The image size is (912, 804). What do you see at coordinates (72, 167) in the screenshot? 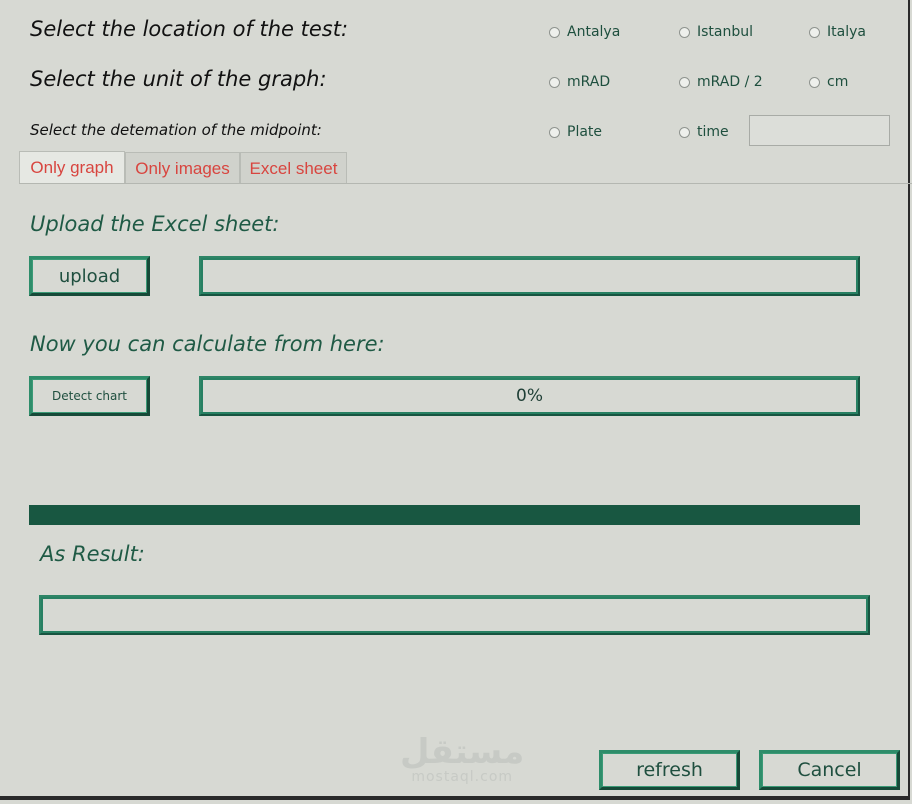
I see `tab-only-graph: Only graph` at bounding box center [72, 167].